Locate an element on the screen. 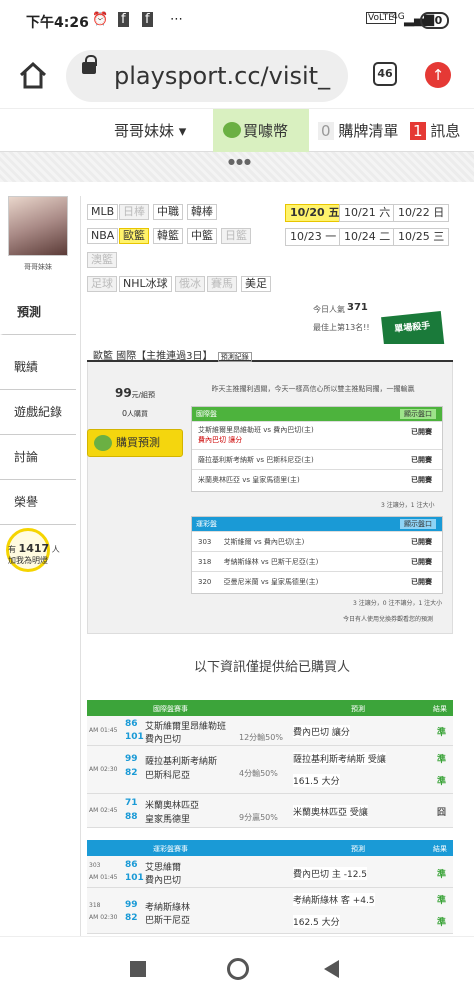 The image size is (474, 1000). avatar is located at coordinates (38, 226).